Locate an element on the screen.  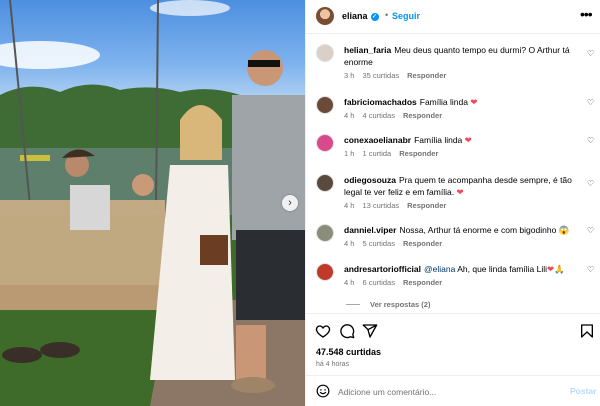
comment-meta: 1 h1 curtida Responder is located at coordinates (391, 153).